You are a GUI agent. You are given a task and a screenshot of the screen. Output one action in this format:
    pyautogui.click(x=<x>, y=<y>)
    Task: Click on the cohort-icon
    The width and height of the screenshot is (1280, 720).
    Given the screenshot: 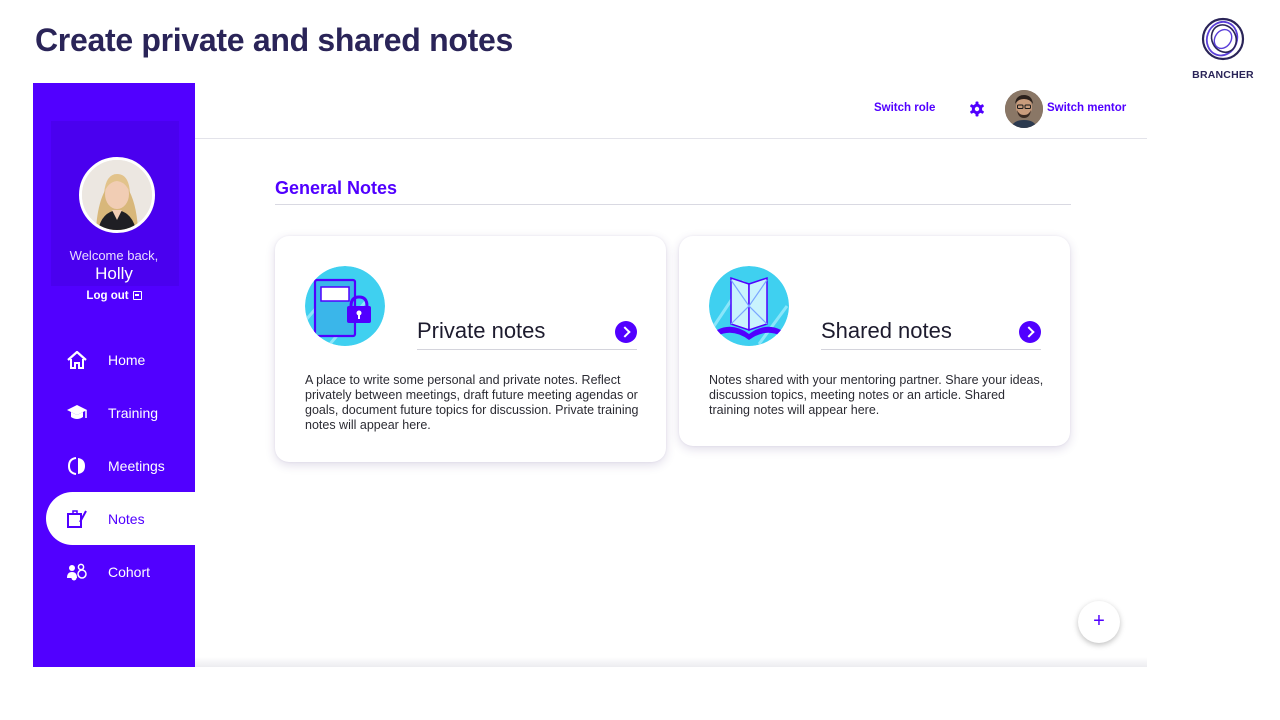 What is the action you would take?
    pyautogui.click(x=77, y=571)
    